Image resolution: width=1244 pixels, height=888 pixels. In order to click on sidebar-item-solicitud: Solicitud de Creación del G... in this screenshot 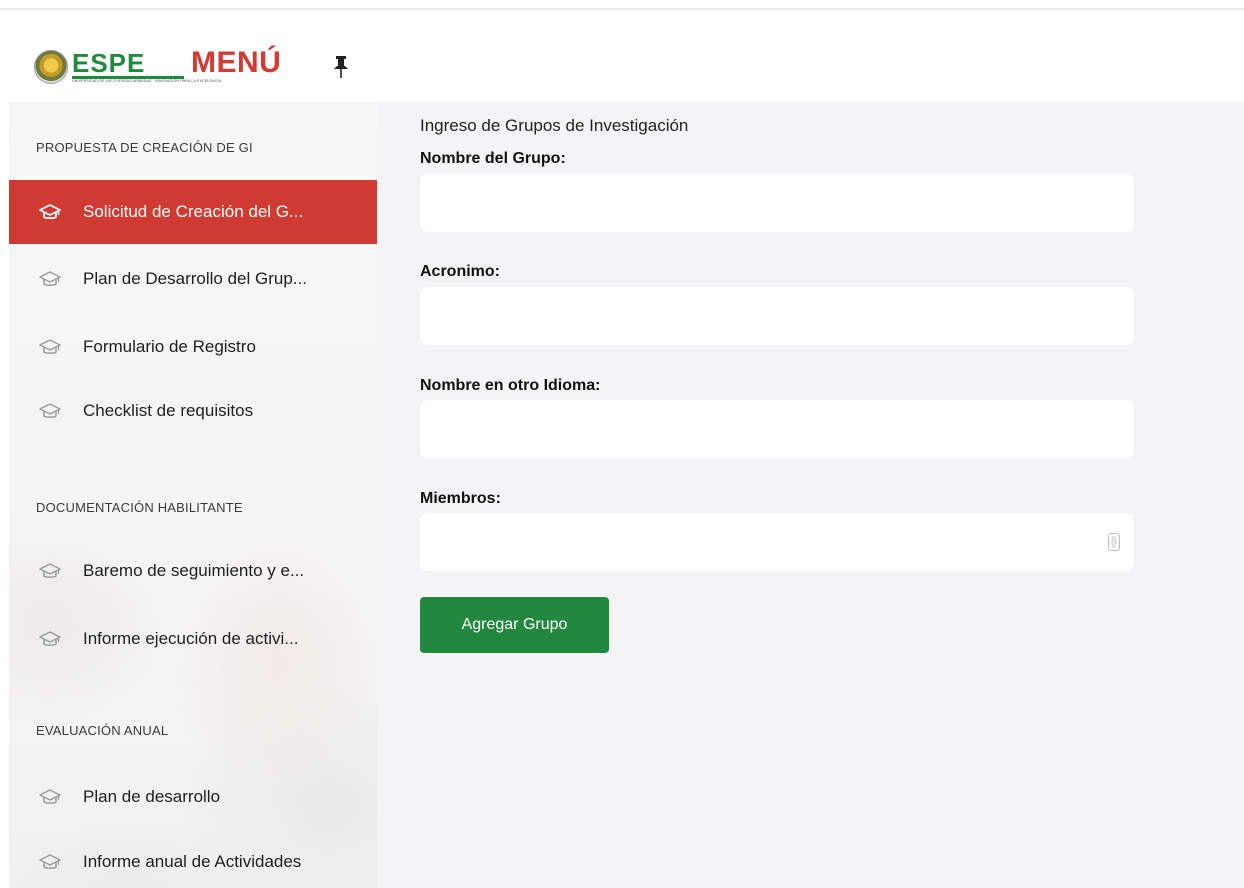, I will do `click(193, 212)`.